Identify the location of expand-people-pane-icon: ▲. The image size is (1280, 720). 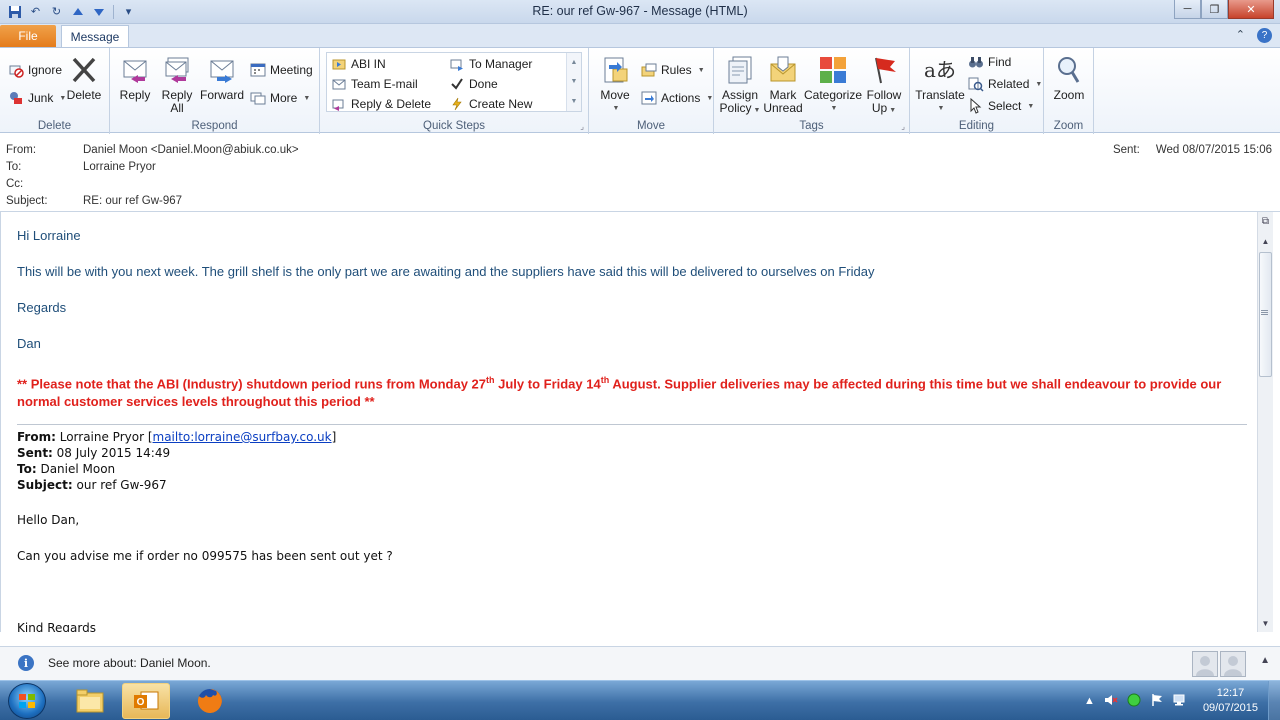
(1265, 660).